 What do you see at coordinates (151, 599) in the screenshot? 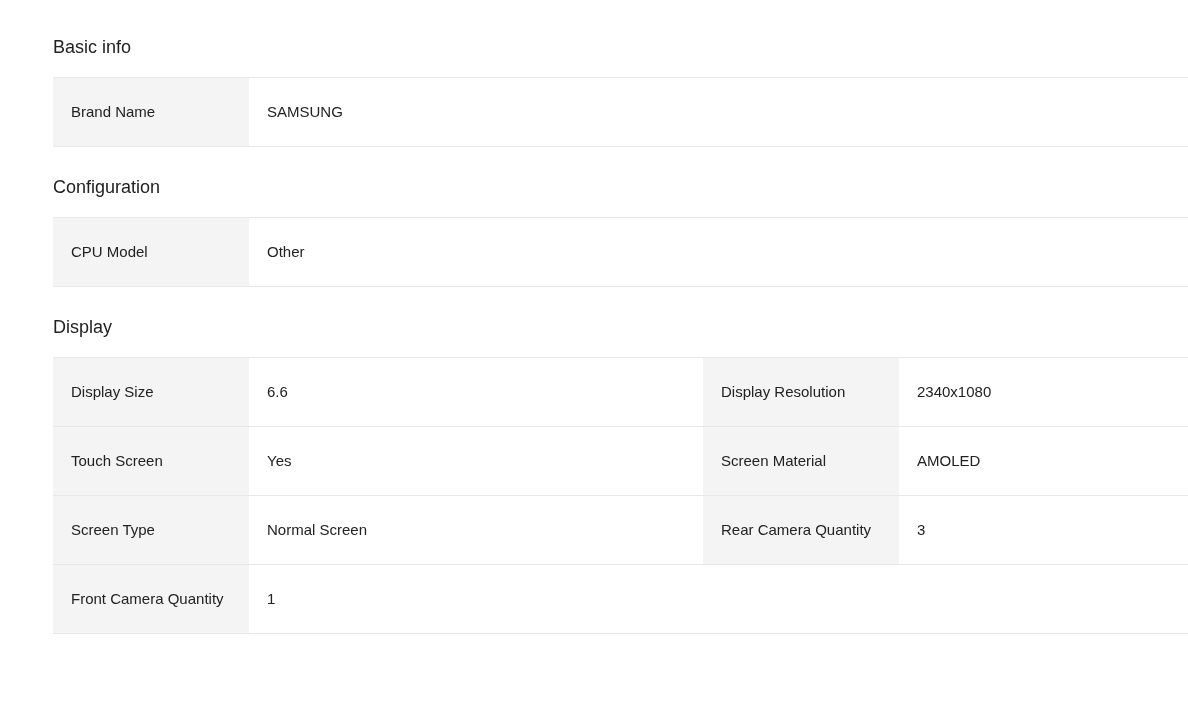
I see `spec-label: Front Camera Quantity` at bounding box center [151, 599].